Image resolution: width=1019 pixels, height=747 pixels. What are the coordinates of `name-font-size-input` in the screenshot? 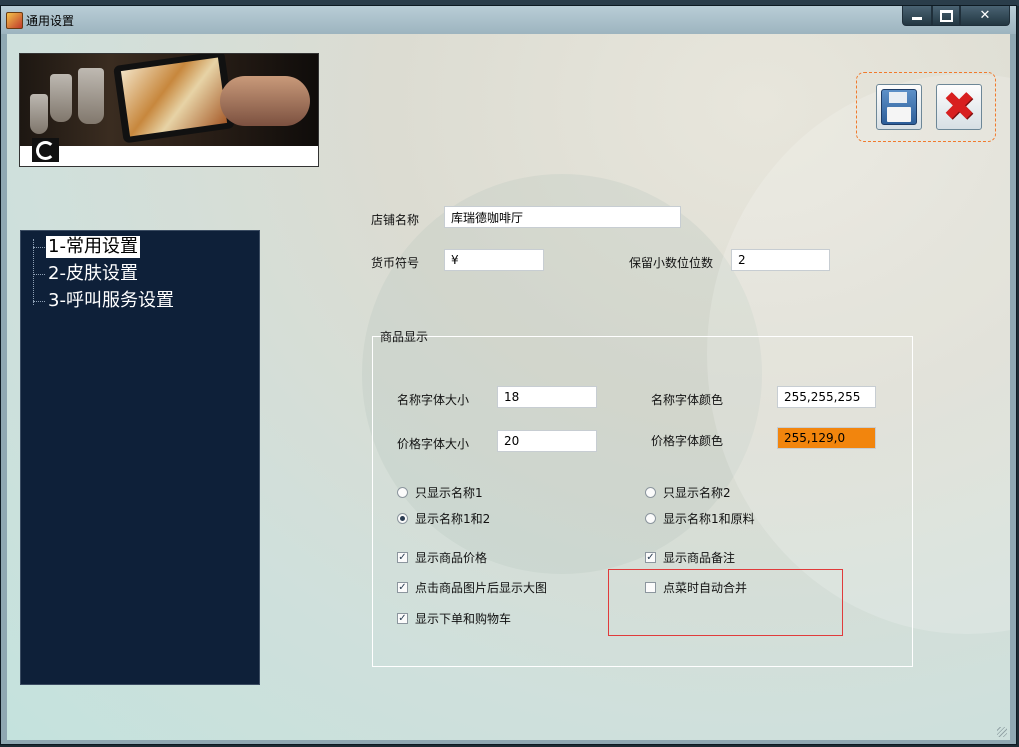 It's located at (547, 397).